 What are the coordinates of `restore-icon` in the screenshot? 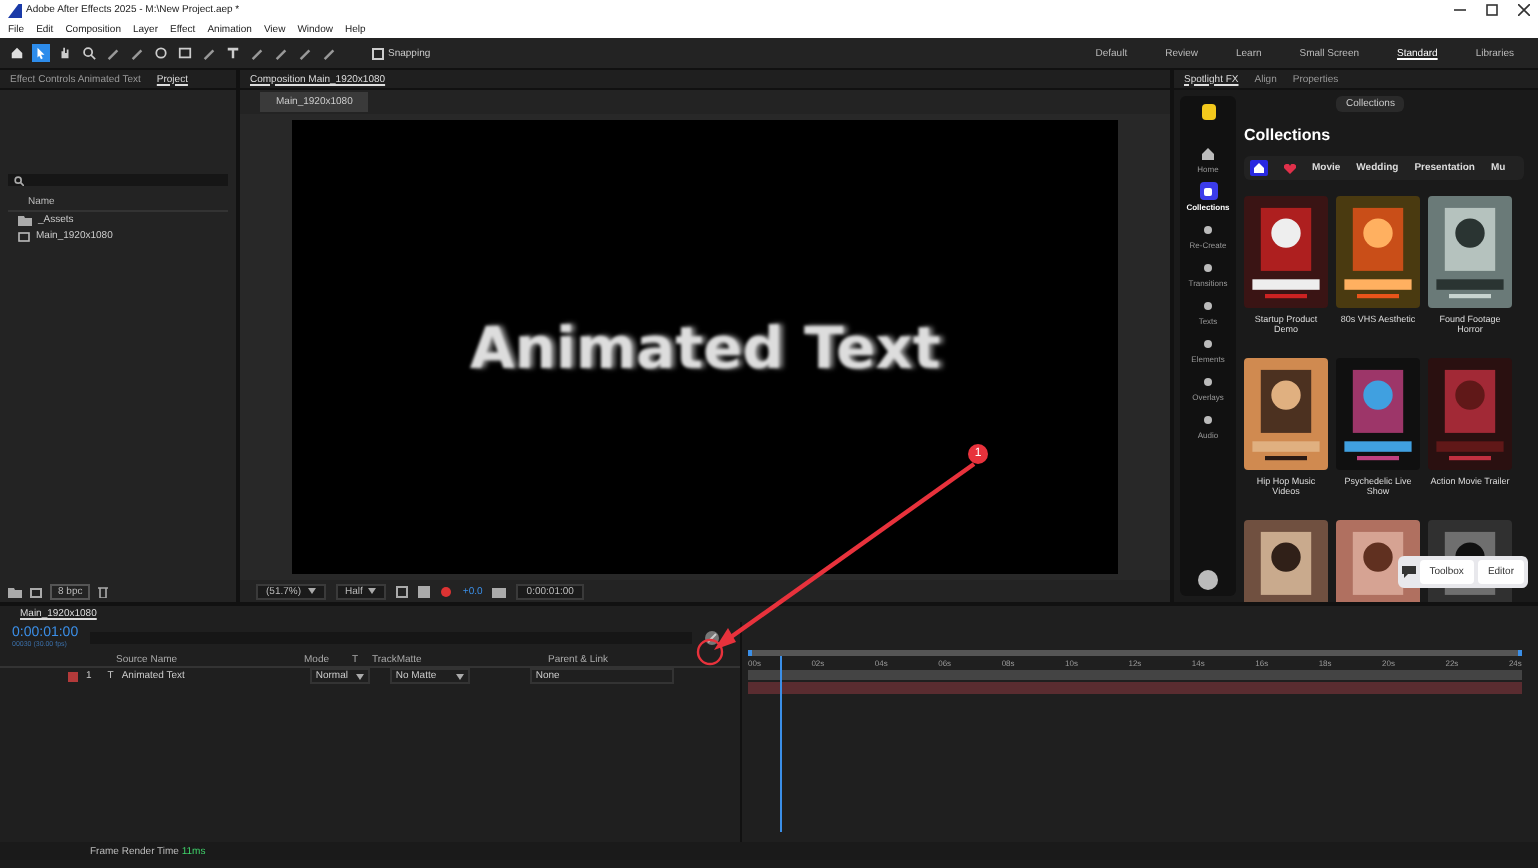 It's located at (1492, 10).